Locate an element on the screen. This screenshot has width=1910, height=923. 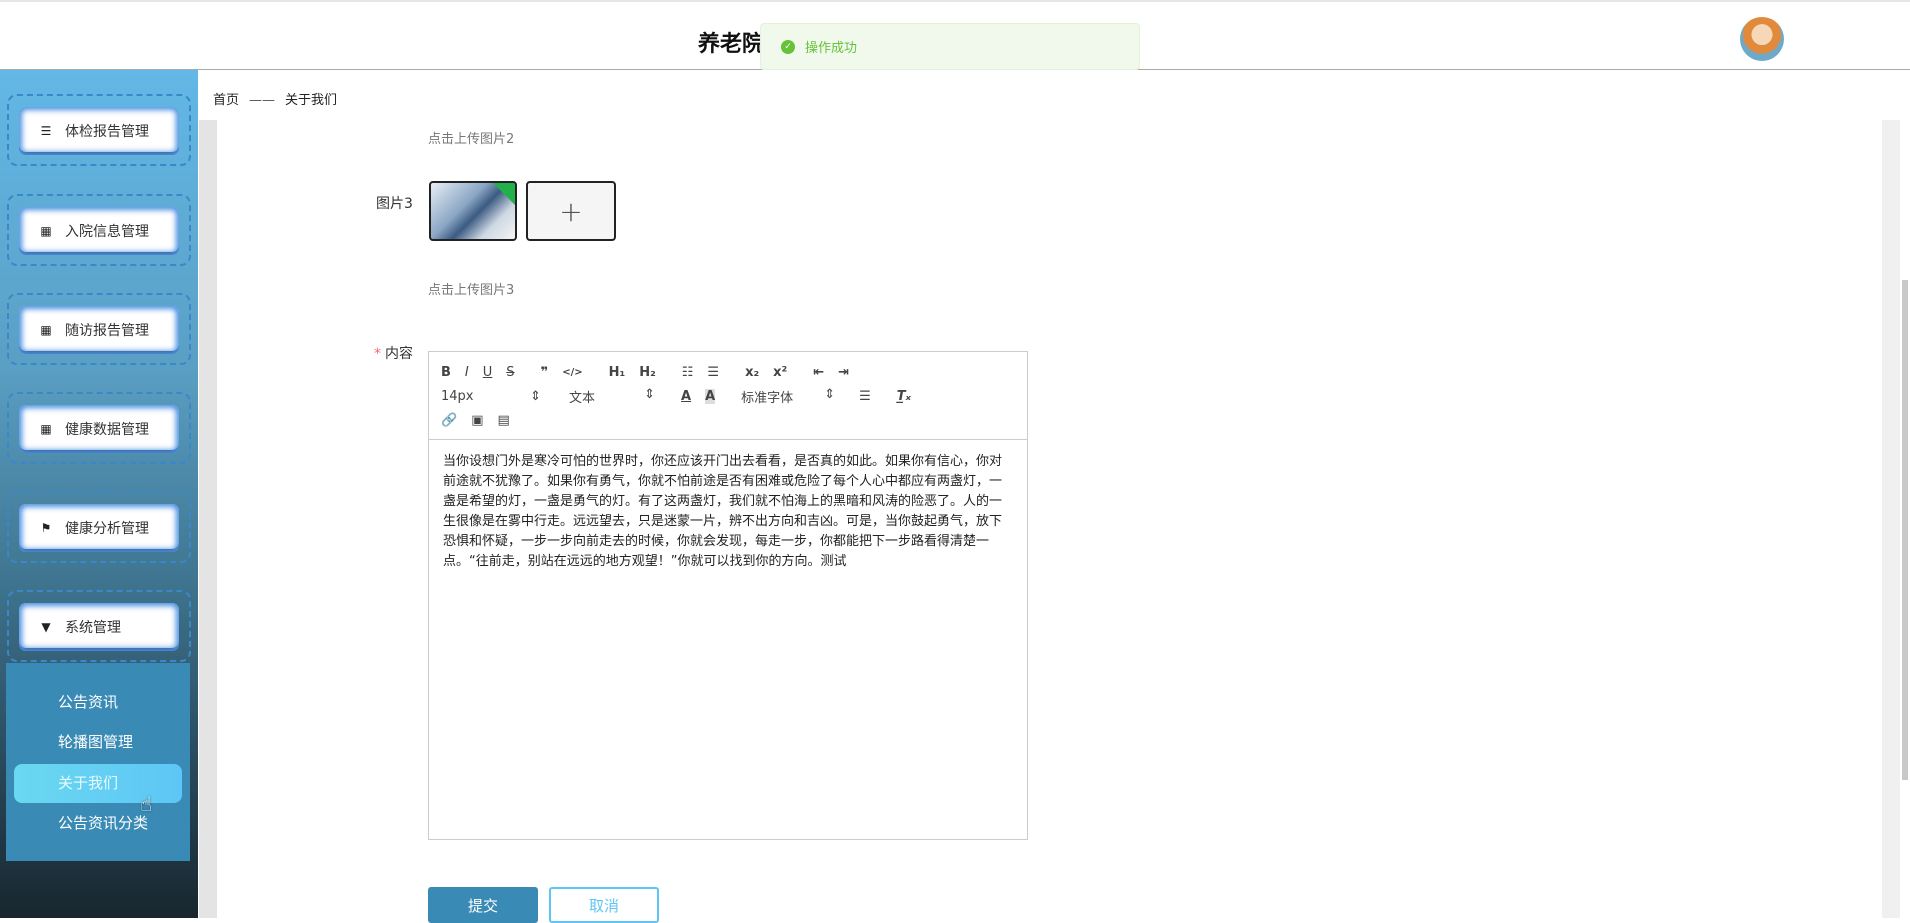
content-gutter is located at coordinates (208, 519).